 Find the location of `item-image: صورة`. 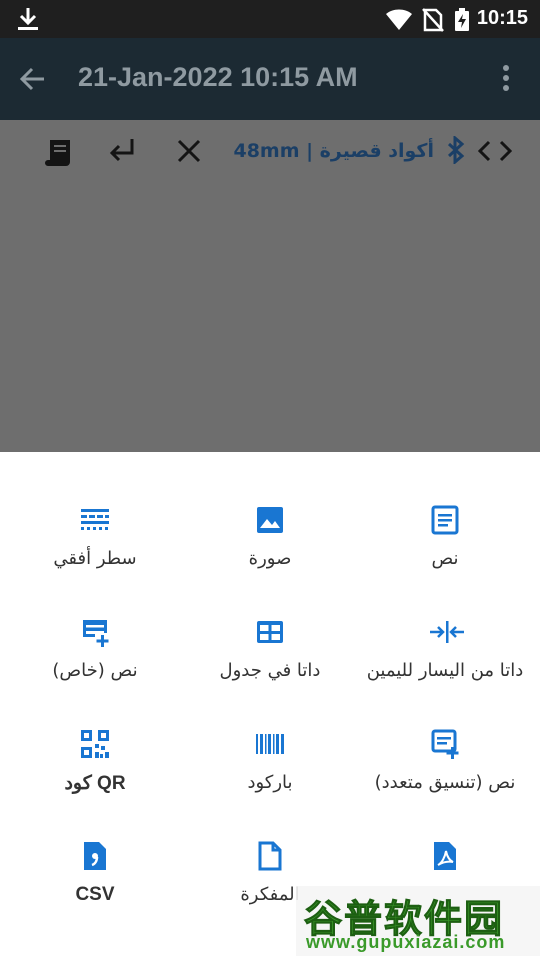

item-image: صورة is located at coordinates (270, 546).